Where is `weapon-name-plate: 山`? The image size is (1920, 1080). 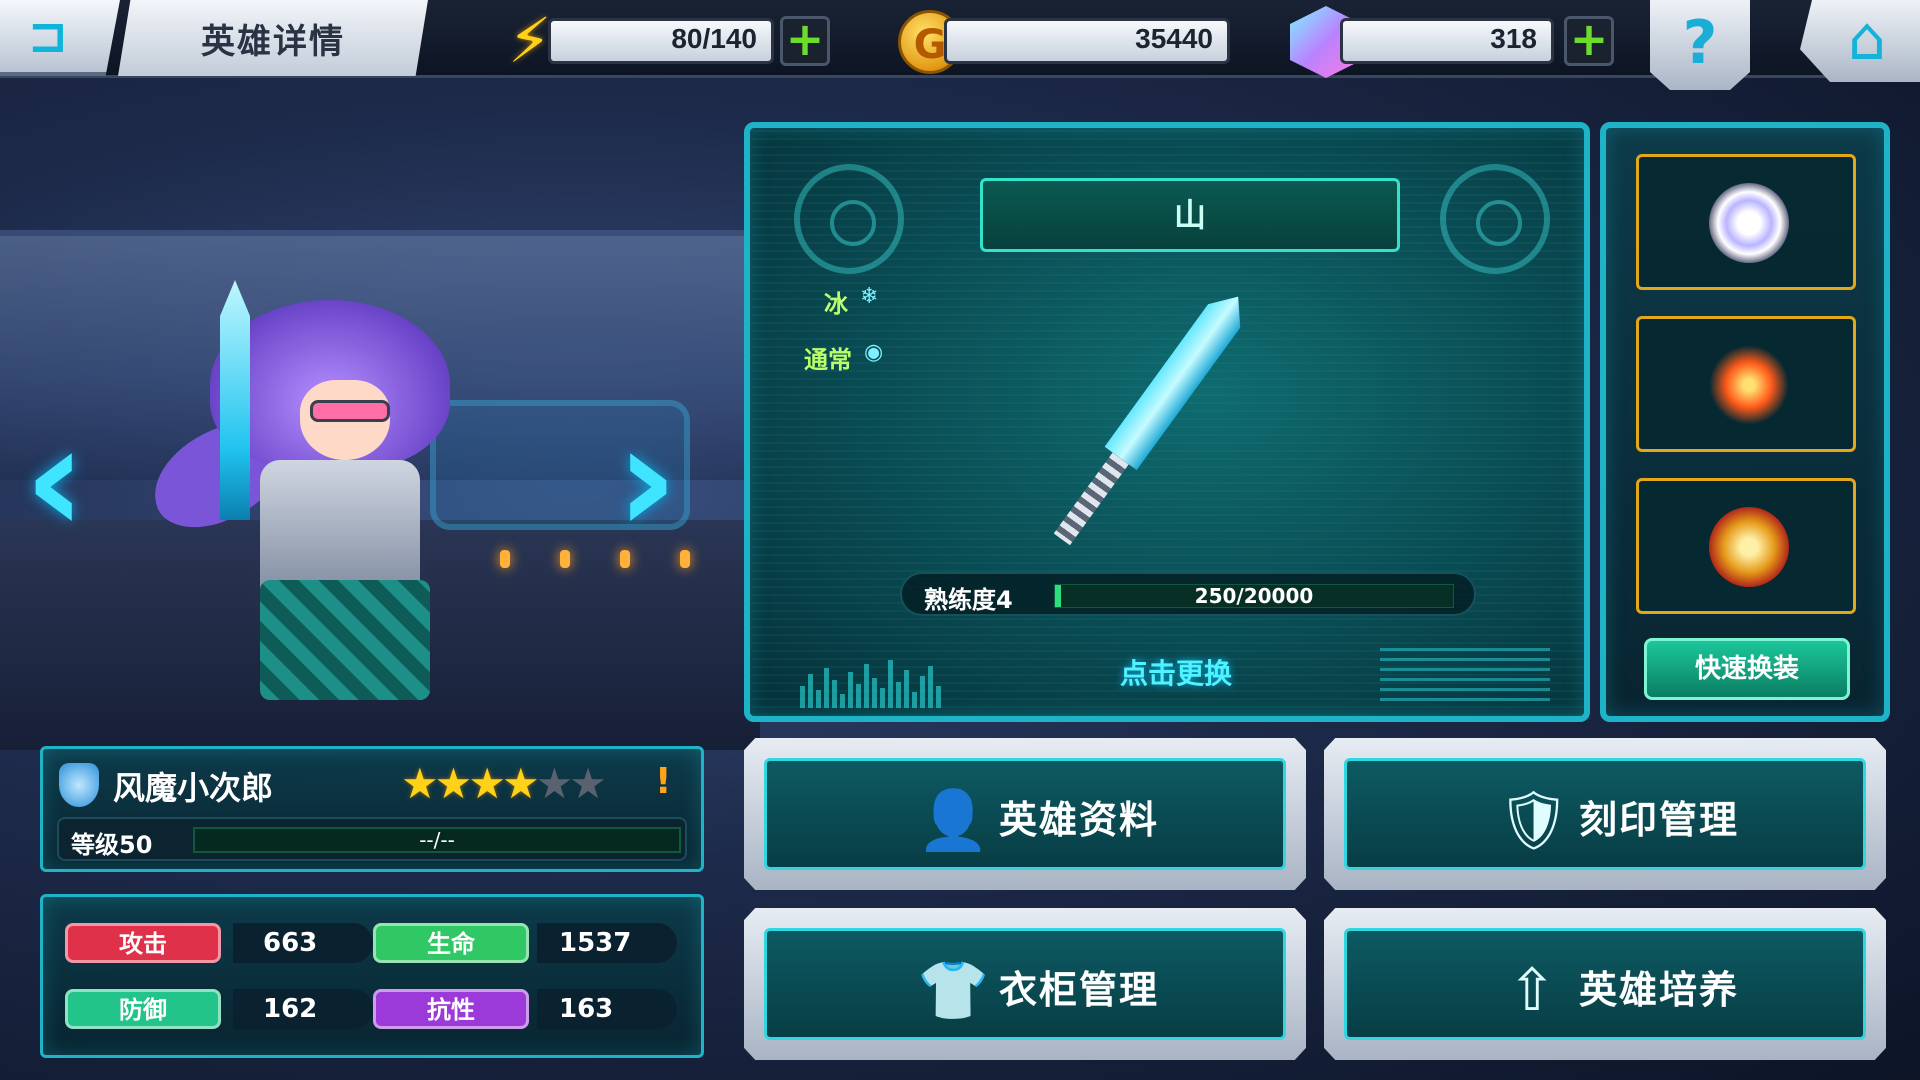 weapon-name-plate: 山 is located at coordinates (1190, 215).